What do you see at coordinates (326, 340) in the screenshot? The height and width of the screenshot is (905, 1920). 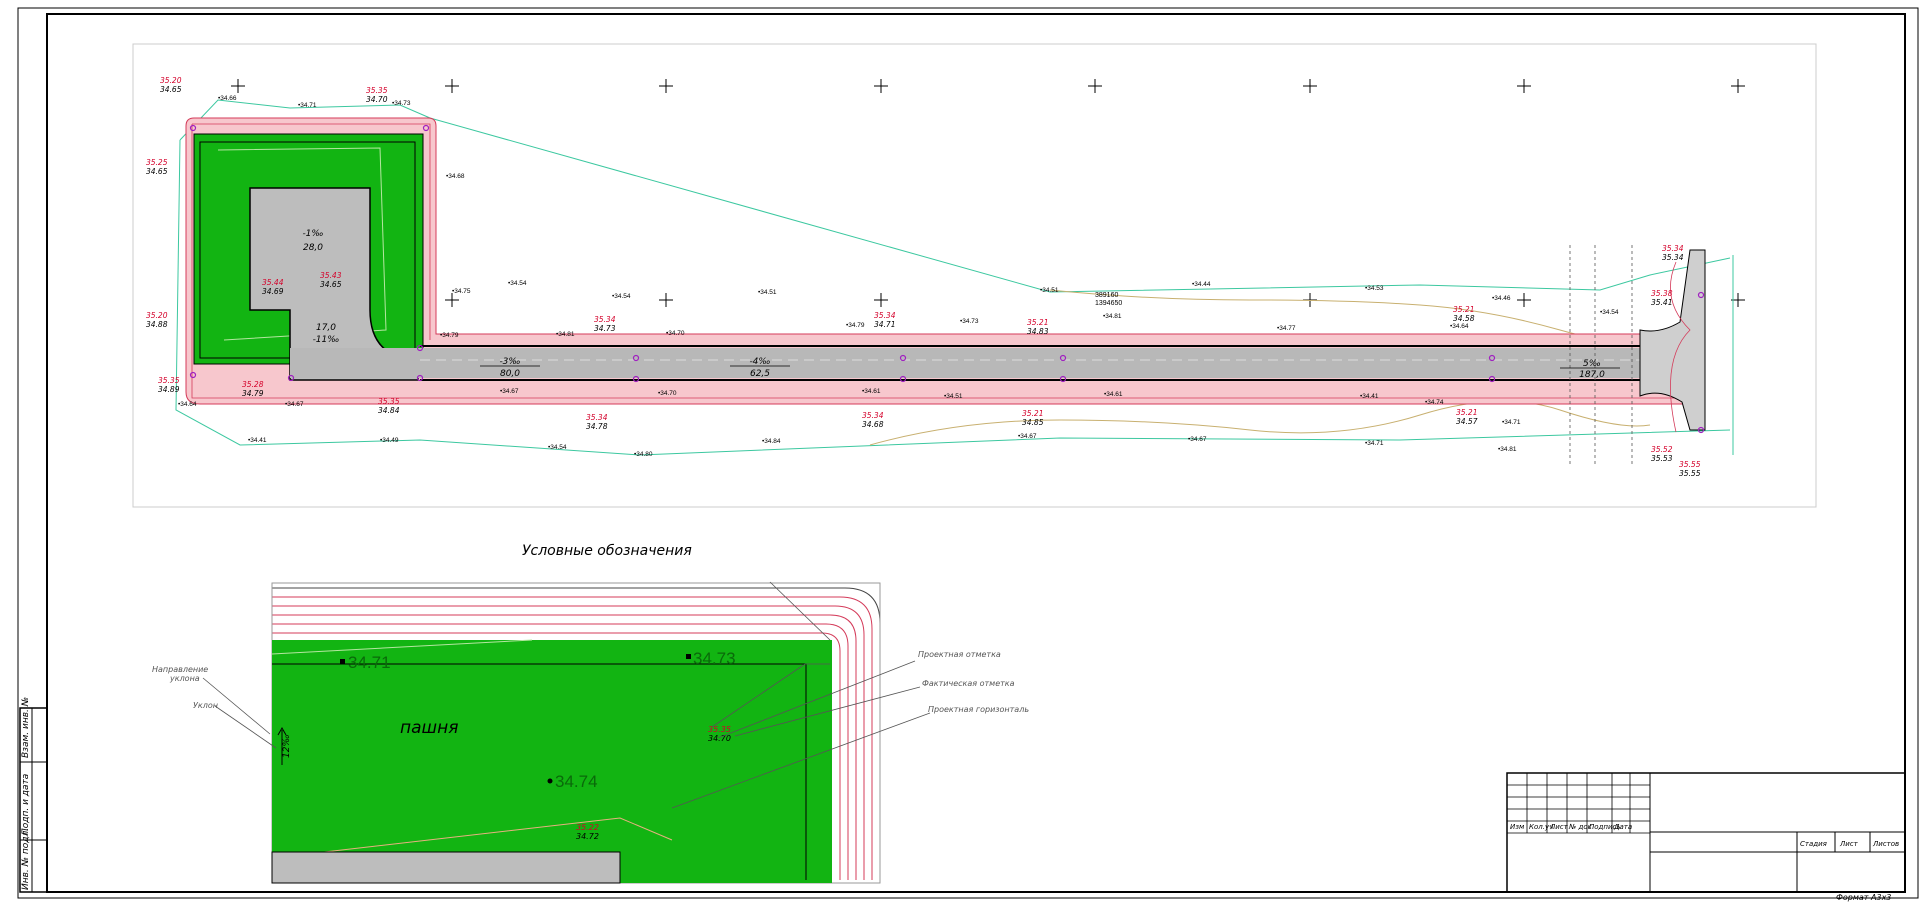 I see `pad-side-slope: -11‰` at bounding box center [326, 340].